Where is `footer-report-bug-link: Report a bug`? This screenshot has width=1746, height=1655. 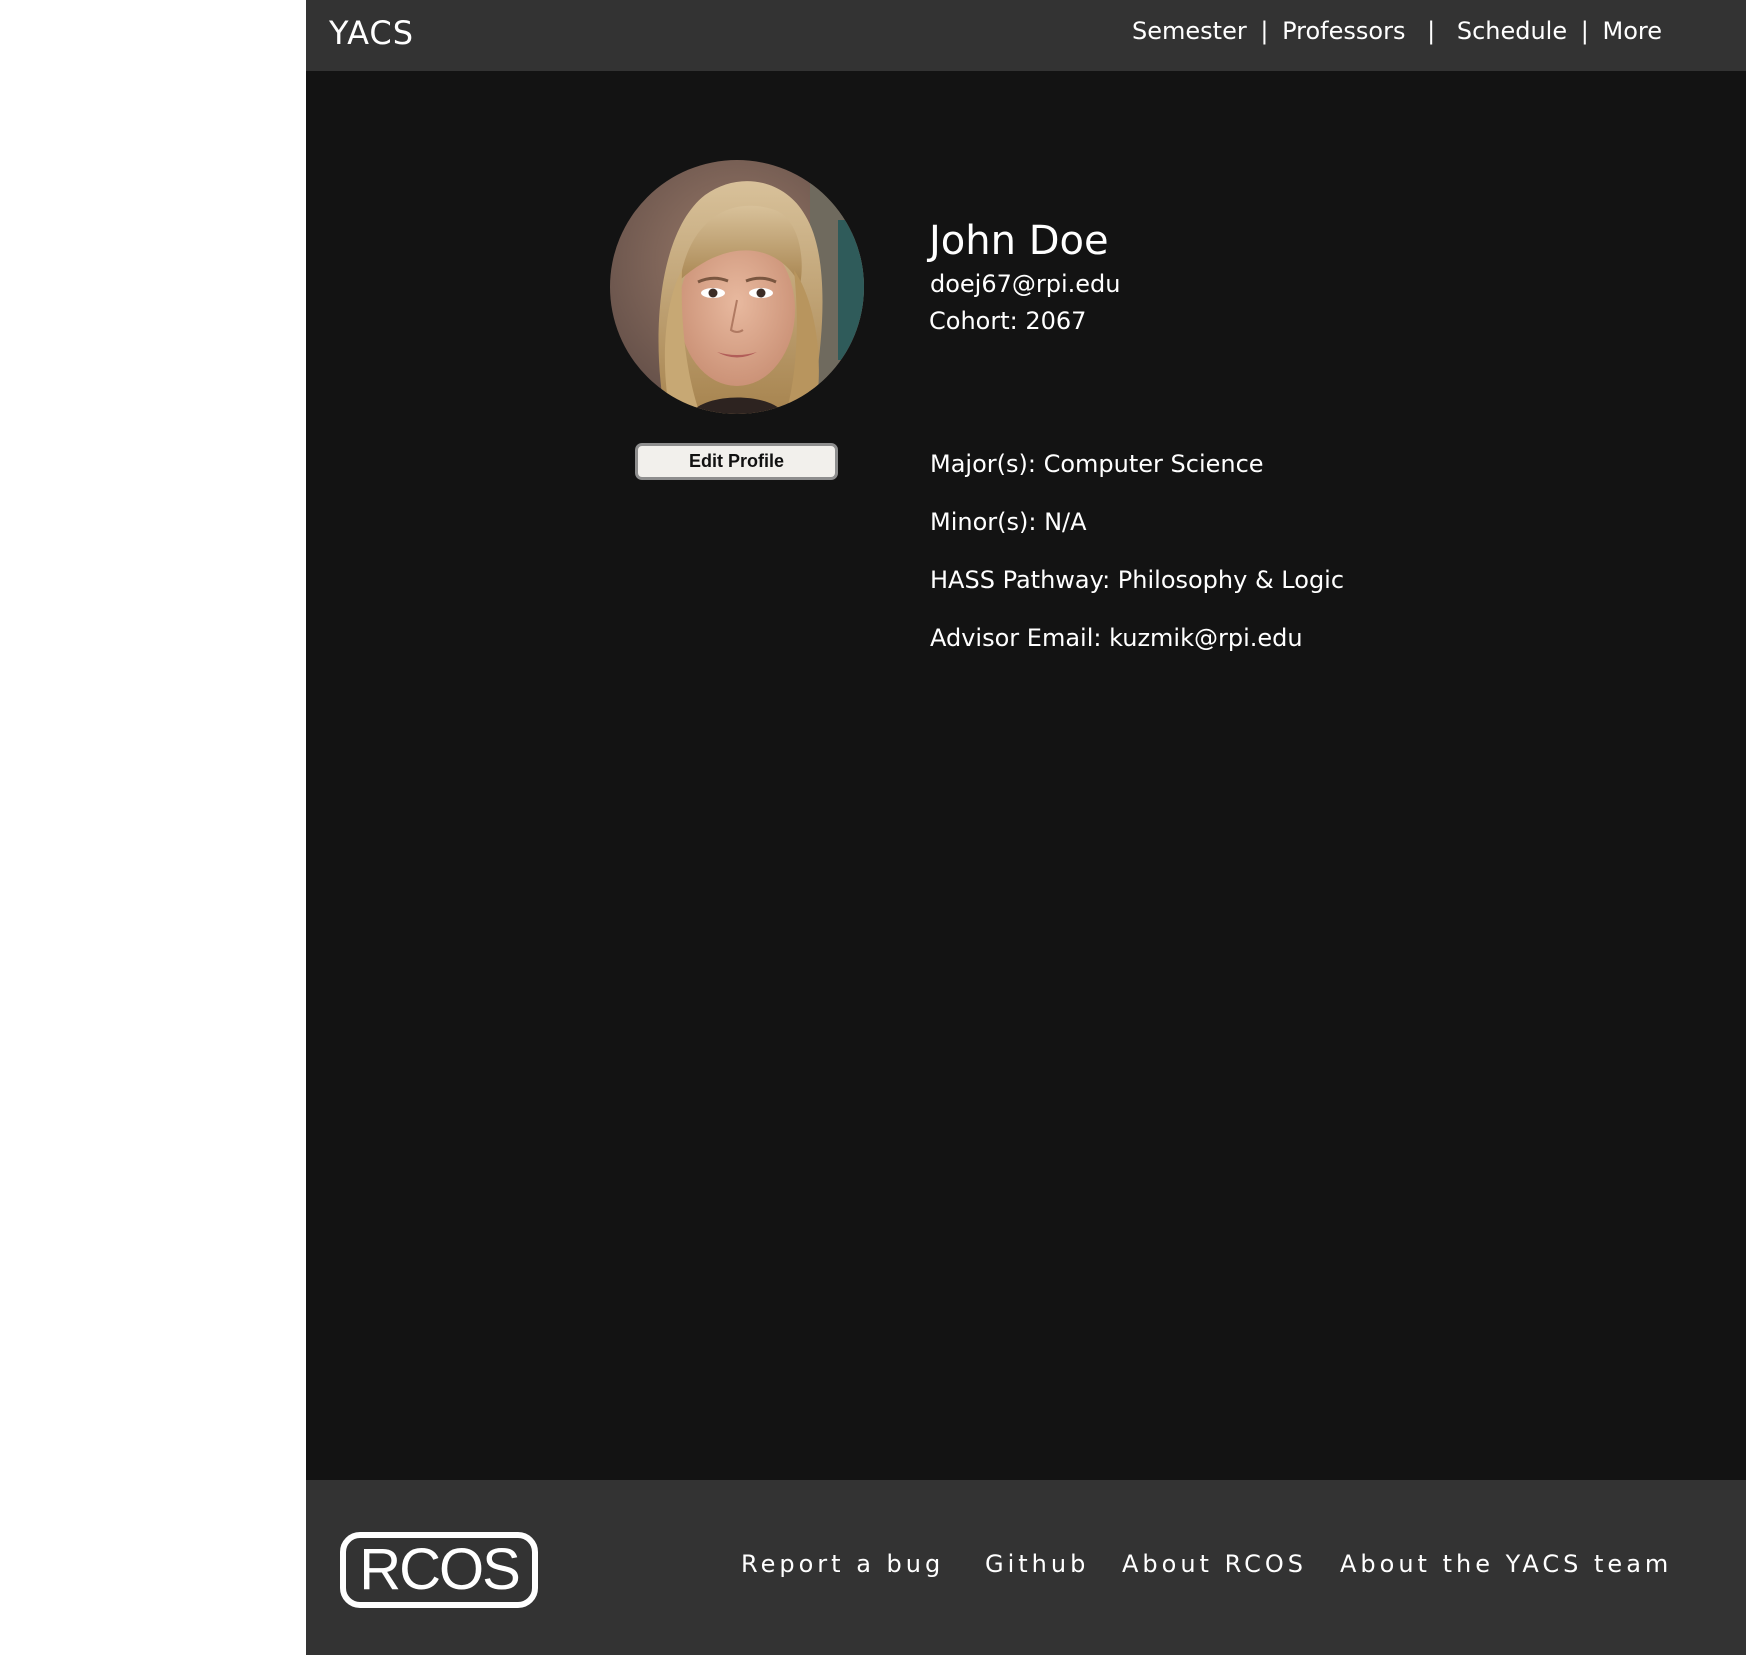
footer-report-bug-link: Report a bug is located at coordinates (842, 1564).